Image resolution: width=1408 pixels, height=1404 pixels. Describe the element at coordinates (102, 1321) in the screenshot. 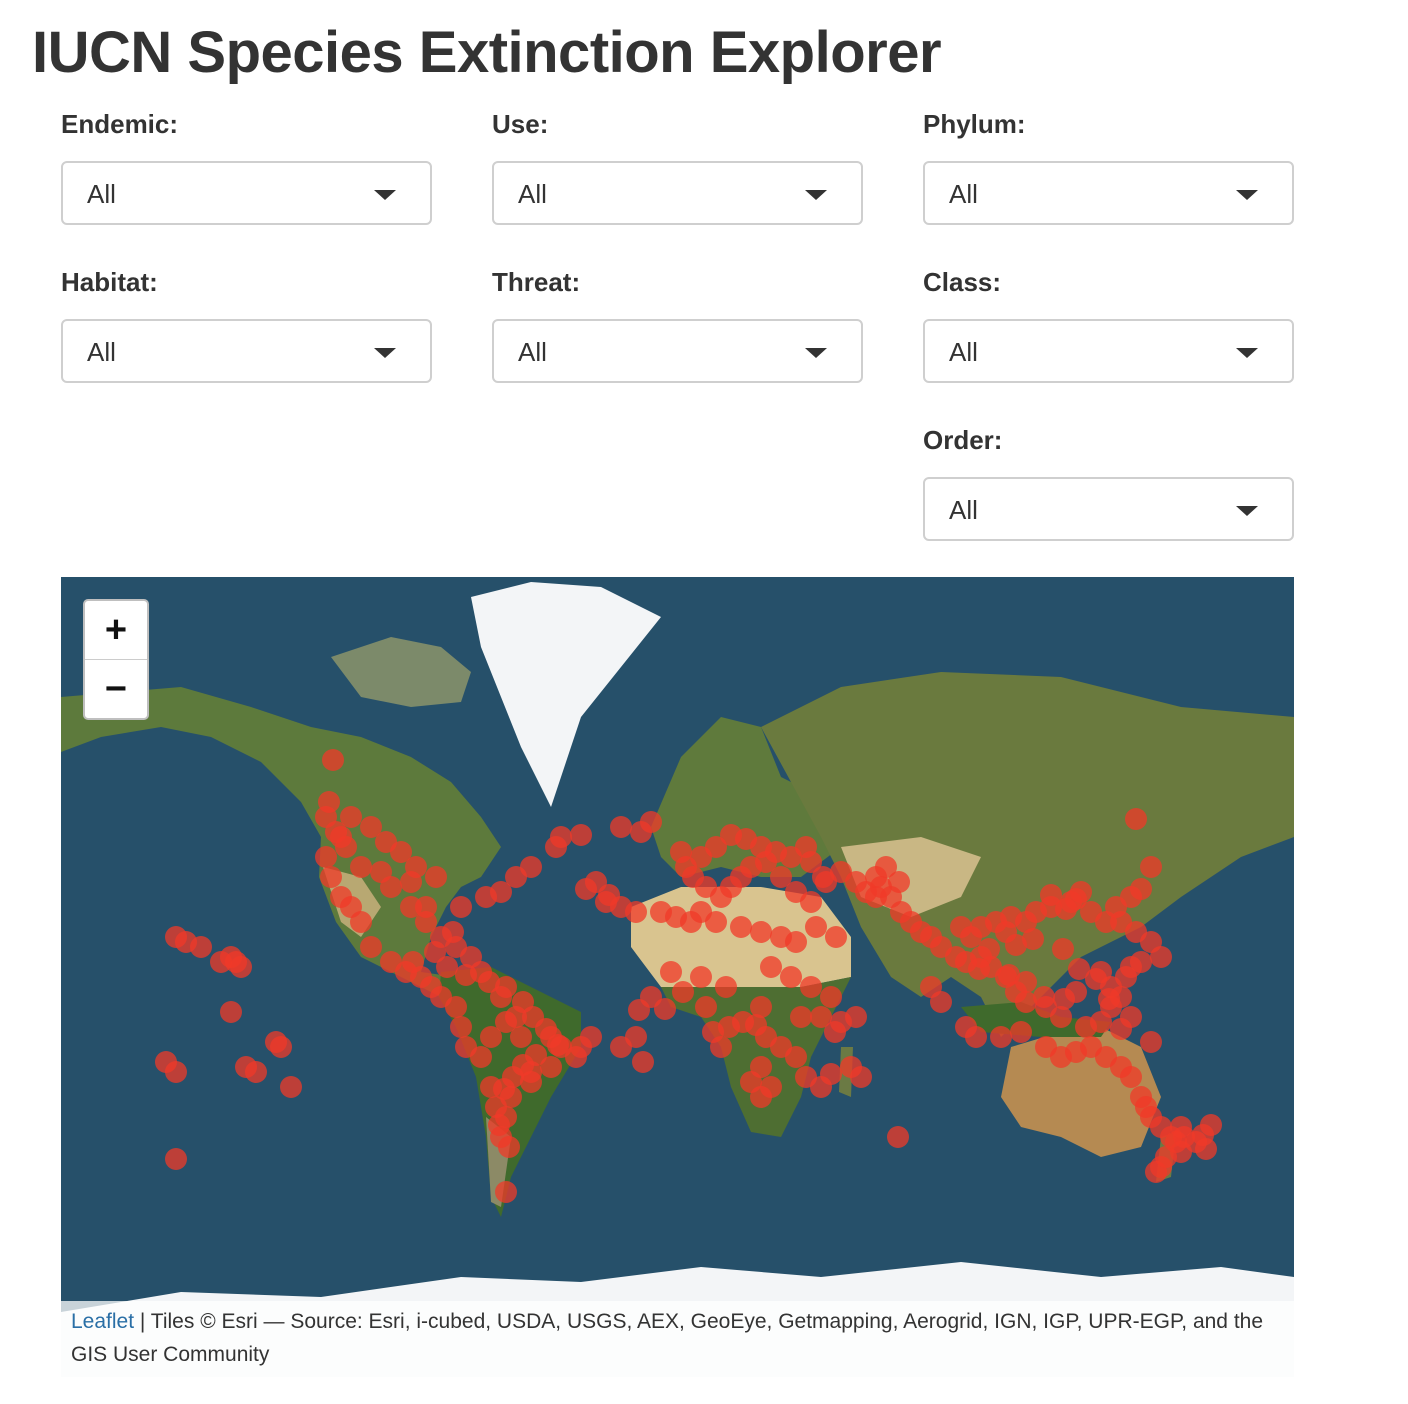

I see `leaflet-link: Leaflet` at that location.